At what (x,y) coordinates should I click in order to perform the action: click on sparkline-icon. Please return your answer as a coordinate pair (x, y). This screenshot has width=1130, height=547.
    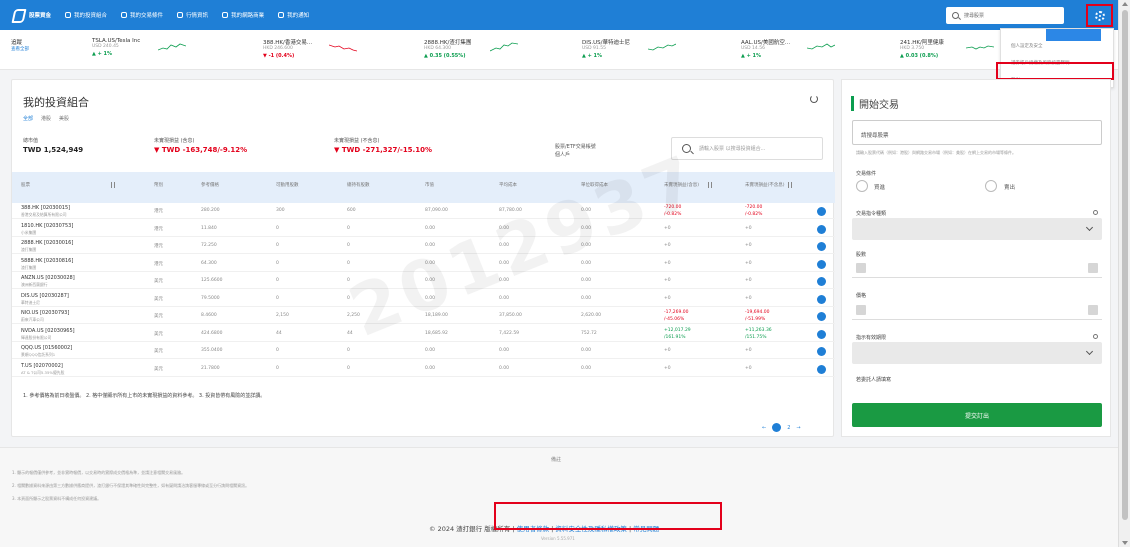
    Looking at the image, I should click on (662, 47).